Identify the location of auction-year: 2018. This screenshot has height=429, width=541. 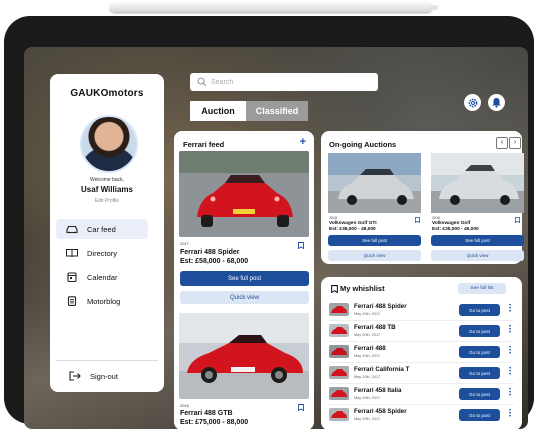
(333, 218).